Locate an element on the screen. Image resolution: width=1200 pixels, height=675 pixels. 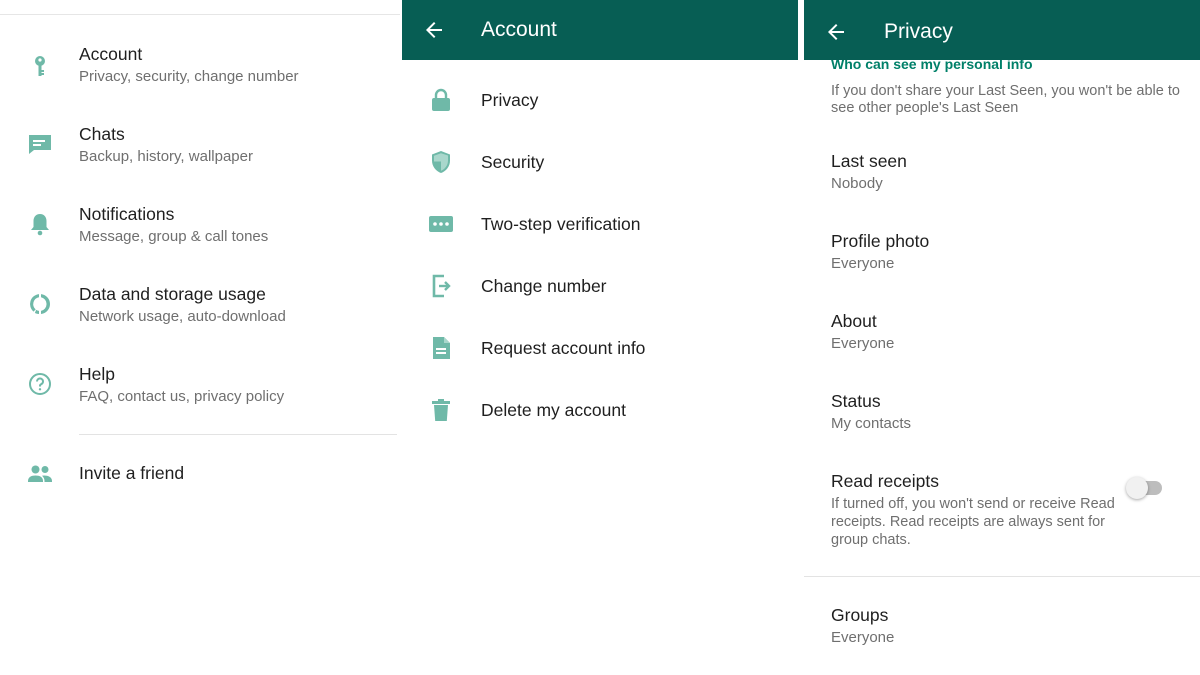
privacy-item-title: Status is located at coordinates (856, 401).